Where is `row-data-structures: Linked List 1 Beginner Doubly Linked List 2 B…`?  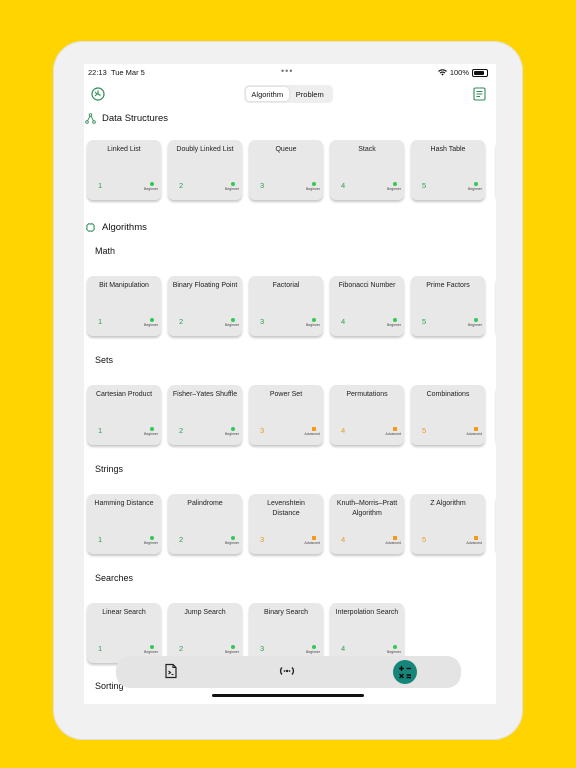 row-data-structures: Linked List 1 Beginner Doubly Linked List 2 B… is located at coordinates (291, 171).